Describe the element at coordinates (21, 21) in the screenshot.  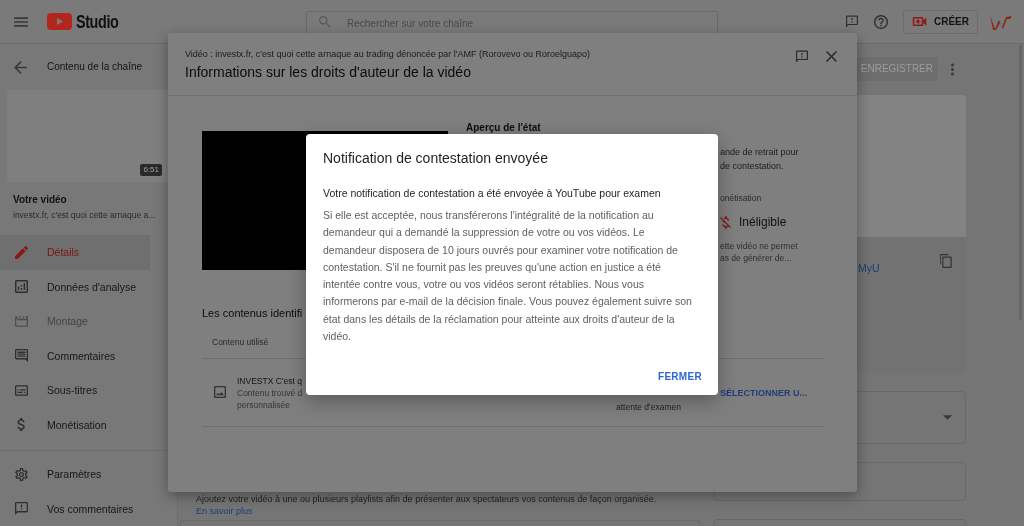
I see `menu-icon` at that location.